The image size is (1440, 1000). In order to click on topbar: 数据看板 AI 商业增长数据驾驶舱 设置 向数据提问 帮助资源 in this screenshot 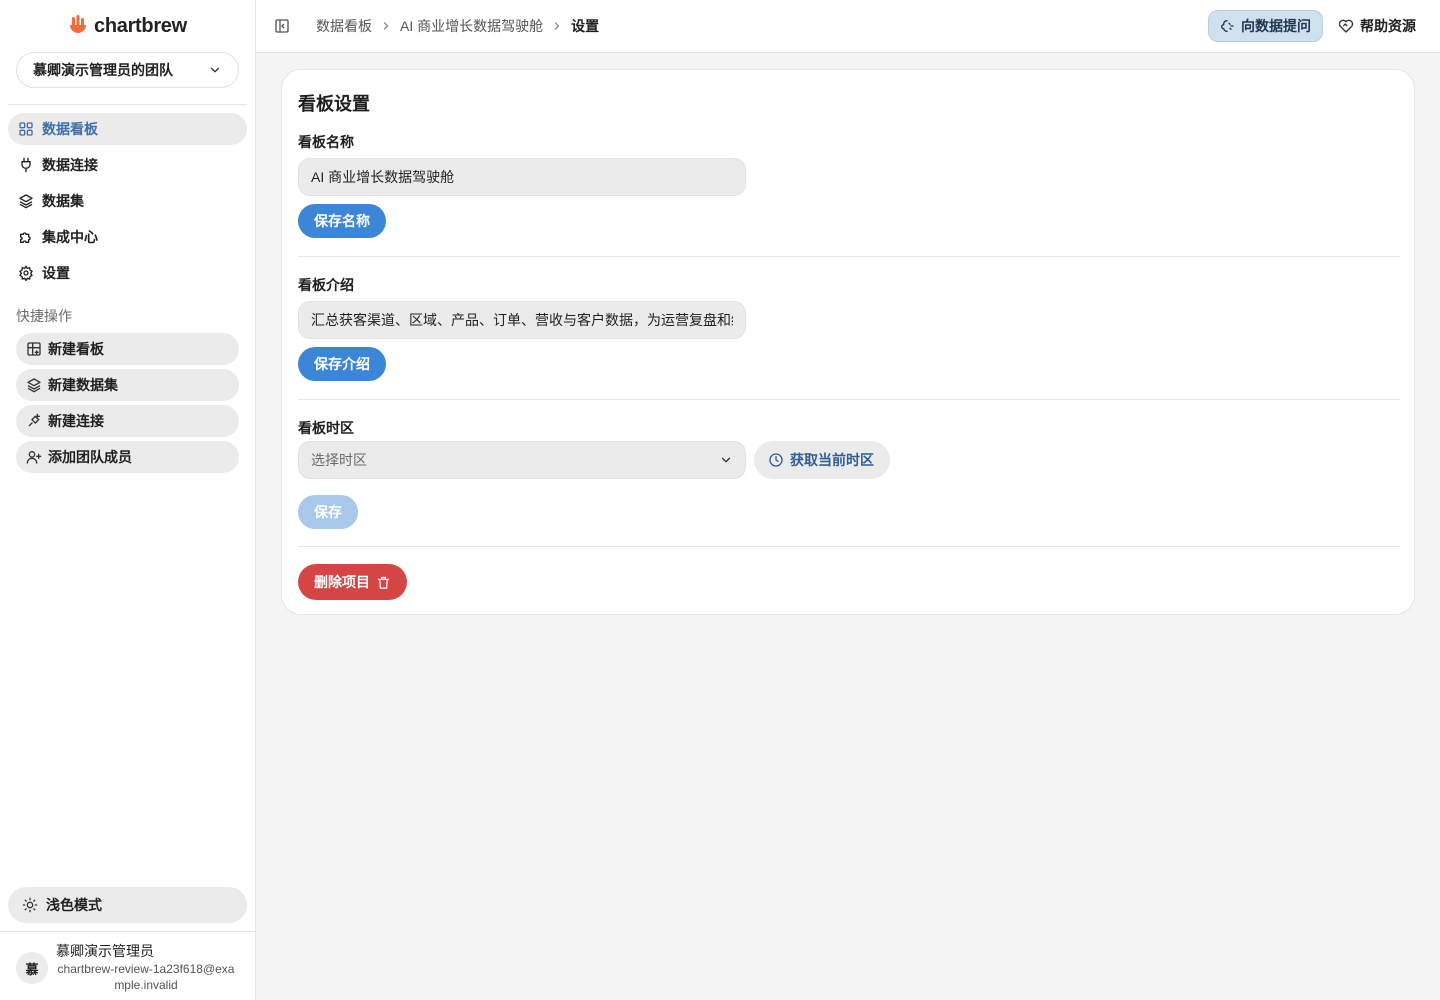, I will do `click(848, 26)`.